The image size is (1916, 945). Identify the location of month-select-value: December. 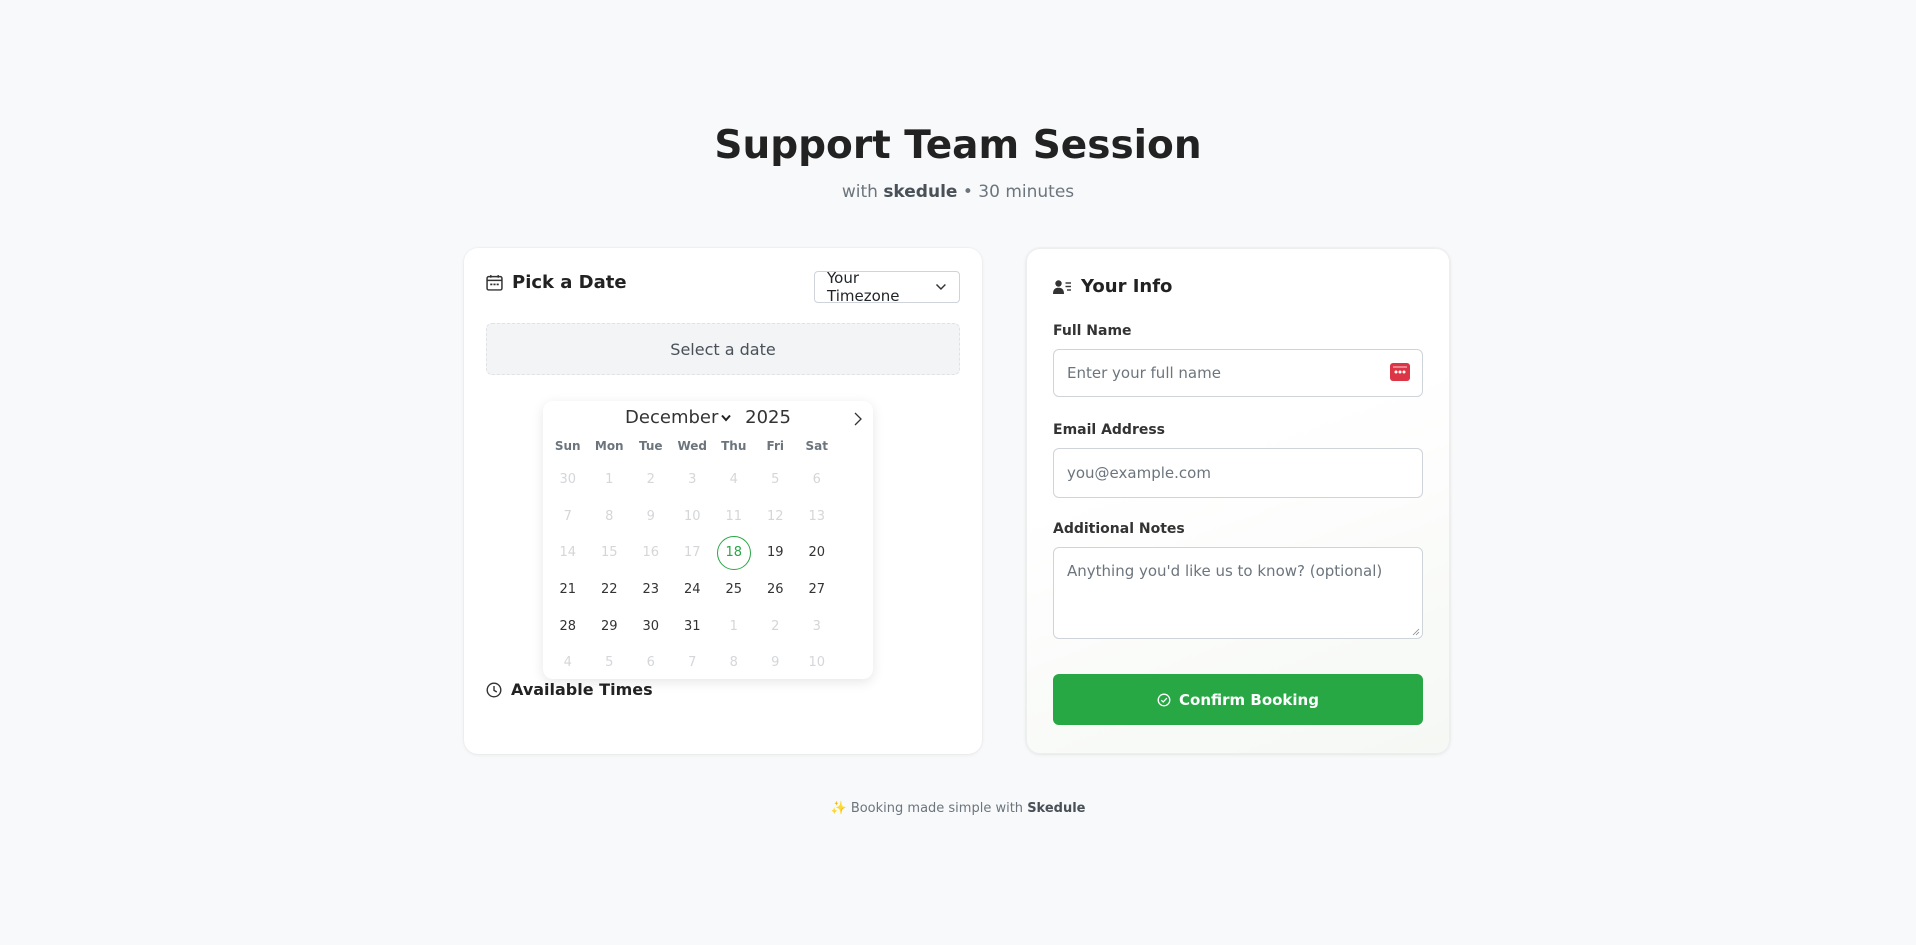
(672, 417).